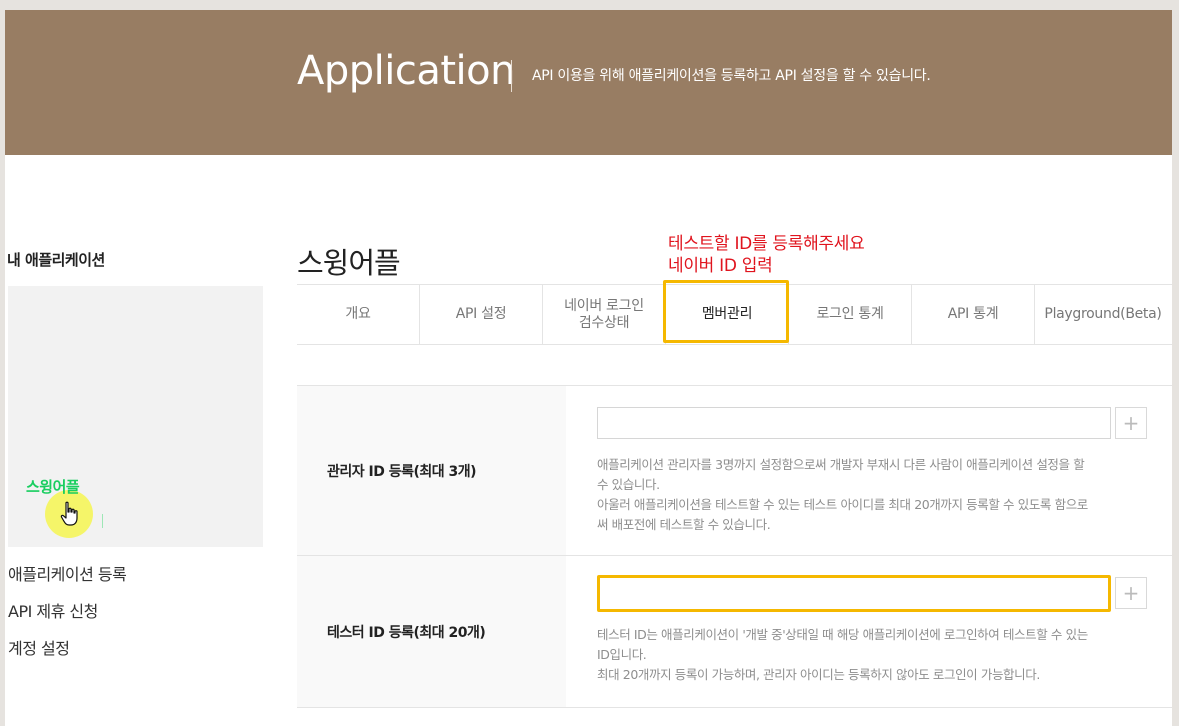 This screenshot has width=1179, height=726. What do you see at coordinates (53, 610) in the screenshot?
I see `menu-api-partnership: API 제휴 신청` at bounding box center [53, 610].